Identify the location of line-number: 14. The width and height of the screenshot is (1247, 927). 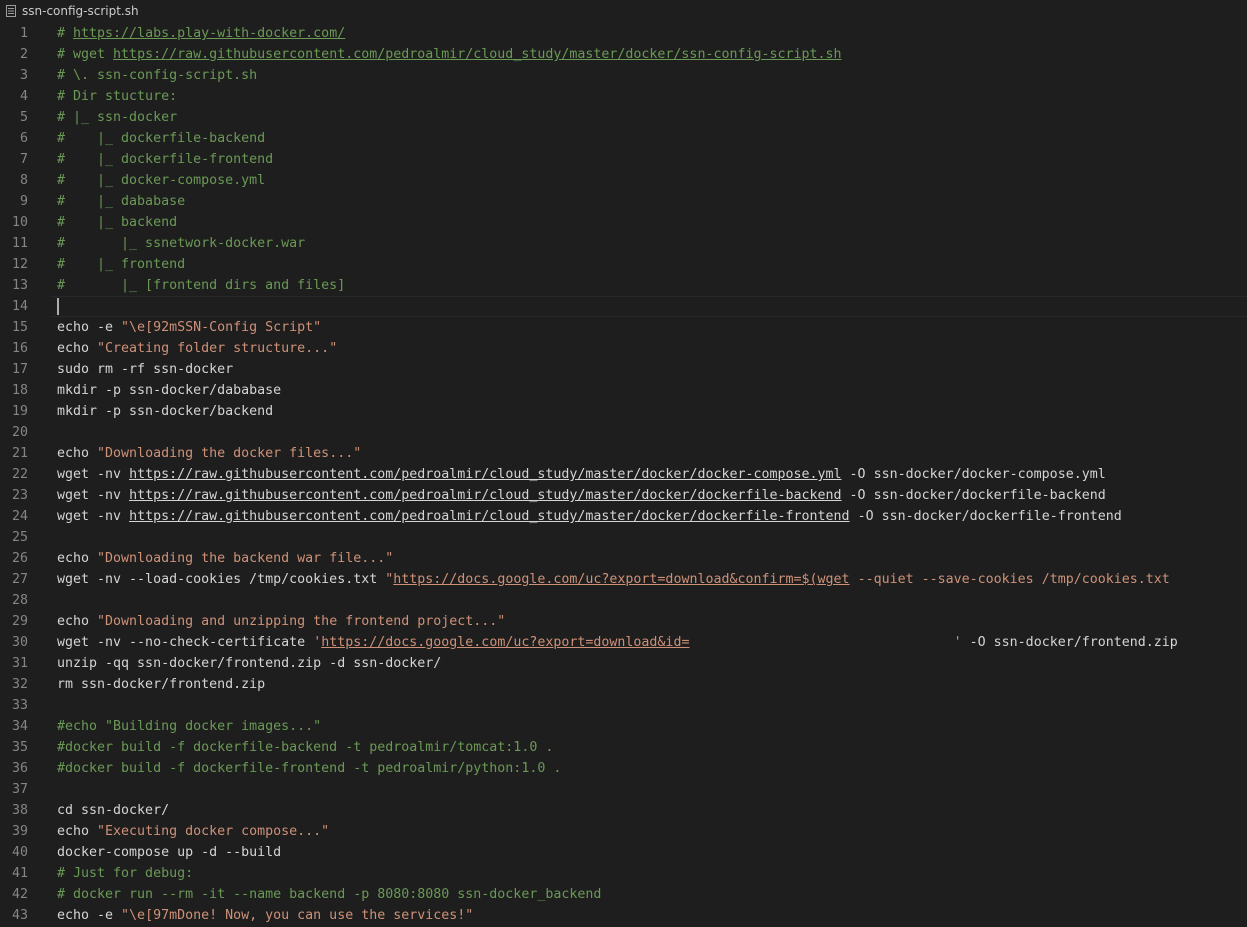
(19, 306).